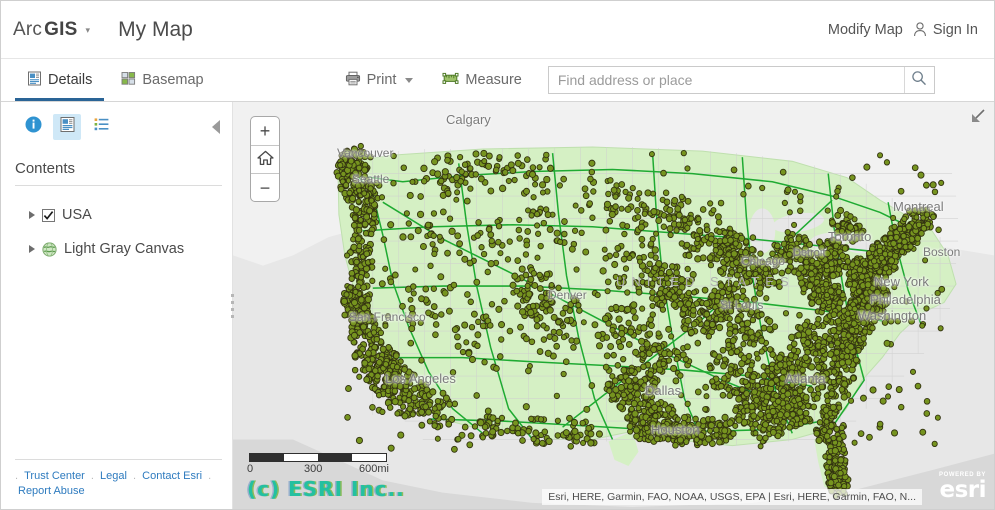  I want to click on measure-icon, so click(450, 80).